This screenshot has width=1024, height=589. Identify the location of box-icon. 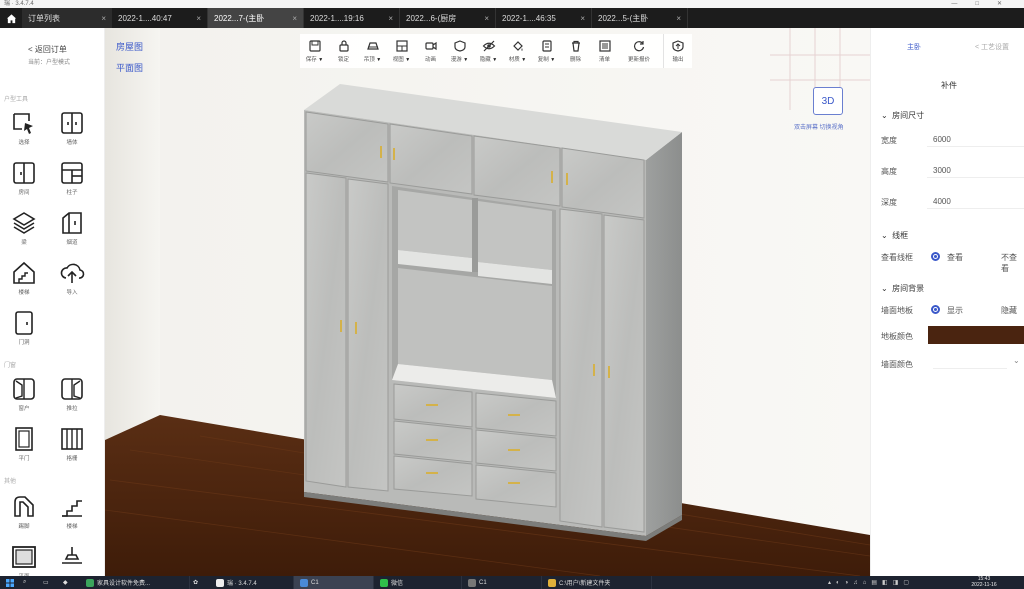
(72, 223).